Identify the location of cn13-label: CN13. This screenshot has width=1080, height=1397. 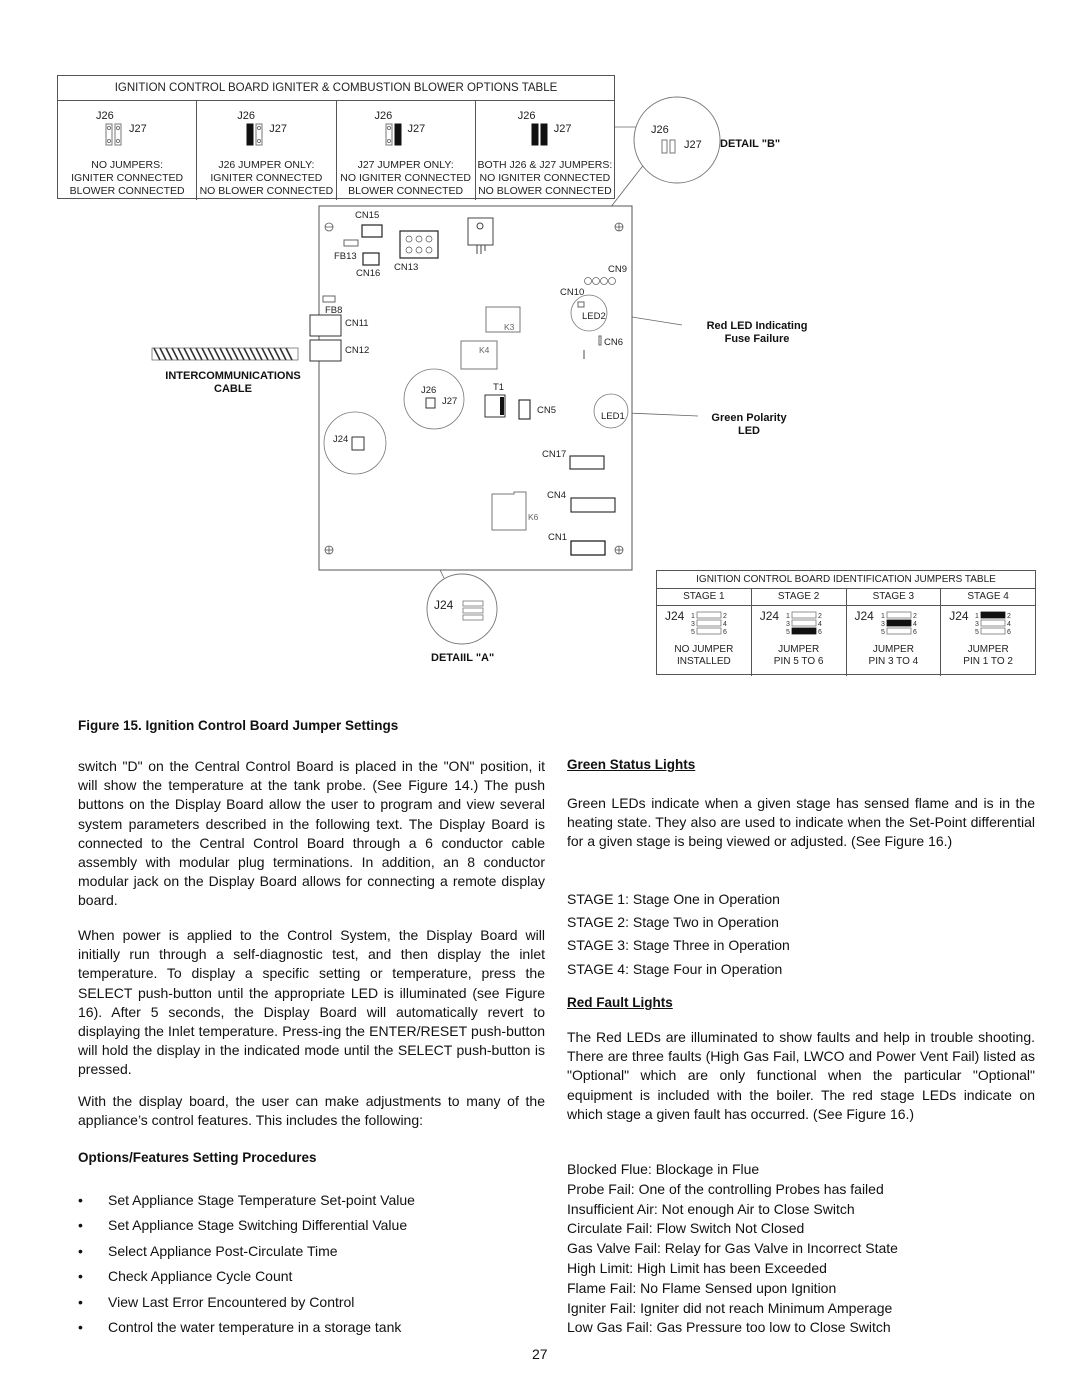
(406, 267).